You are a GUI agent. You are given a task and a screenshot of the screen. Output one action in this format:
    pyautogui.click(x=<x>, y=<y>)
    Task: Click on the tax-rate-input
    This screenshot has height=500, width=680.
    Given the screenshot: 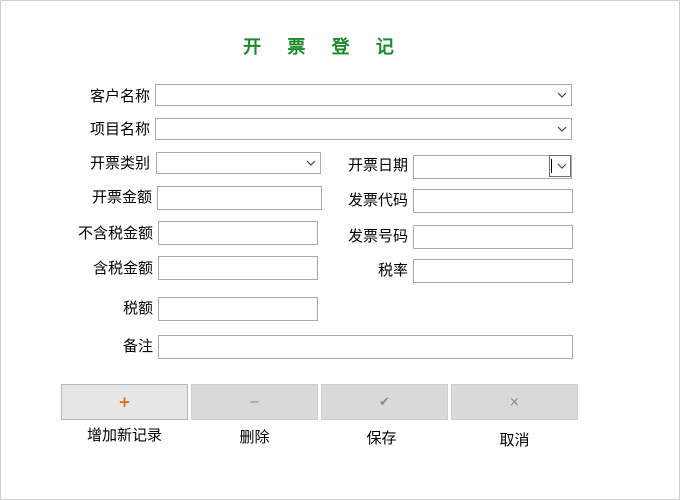 What is the action you would take?
    pyautogui.click(x=493, y=271)
    